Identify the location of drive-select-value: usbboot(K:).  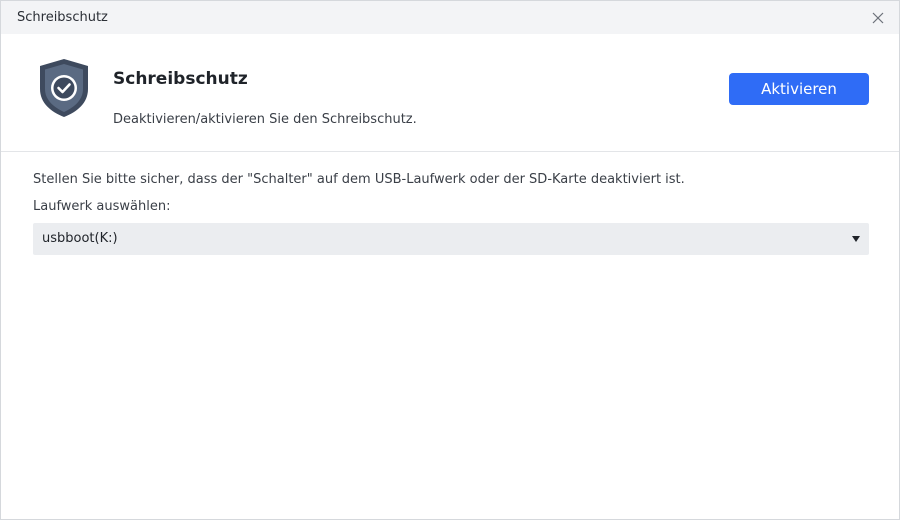
(80, 238).